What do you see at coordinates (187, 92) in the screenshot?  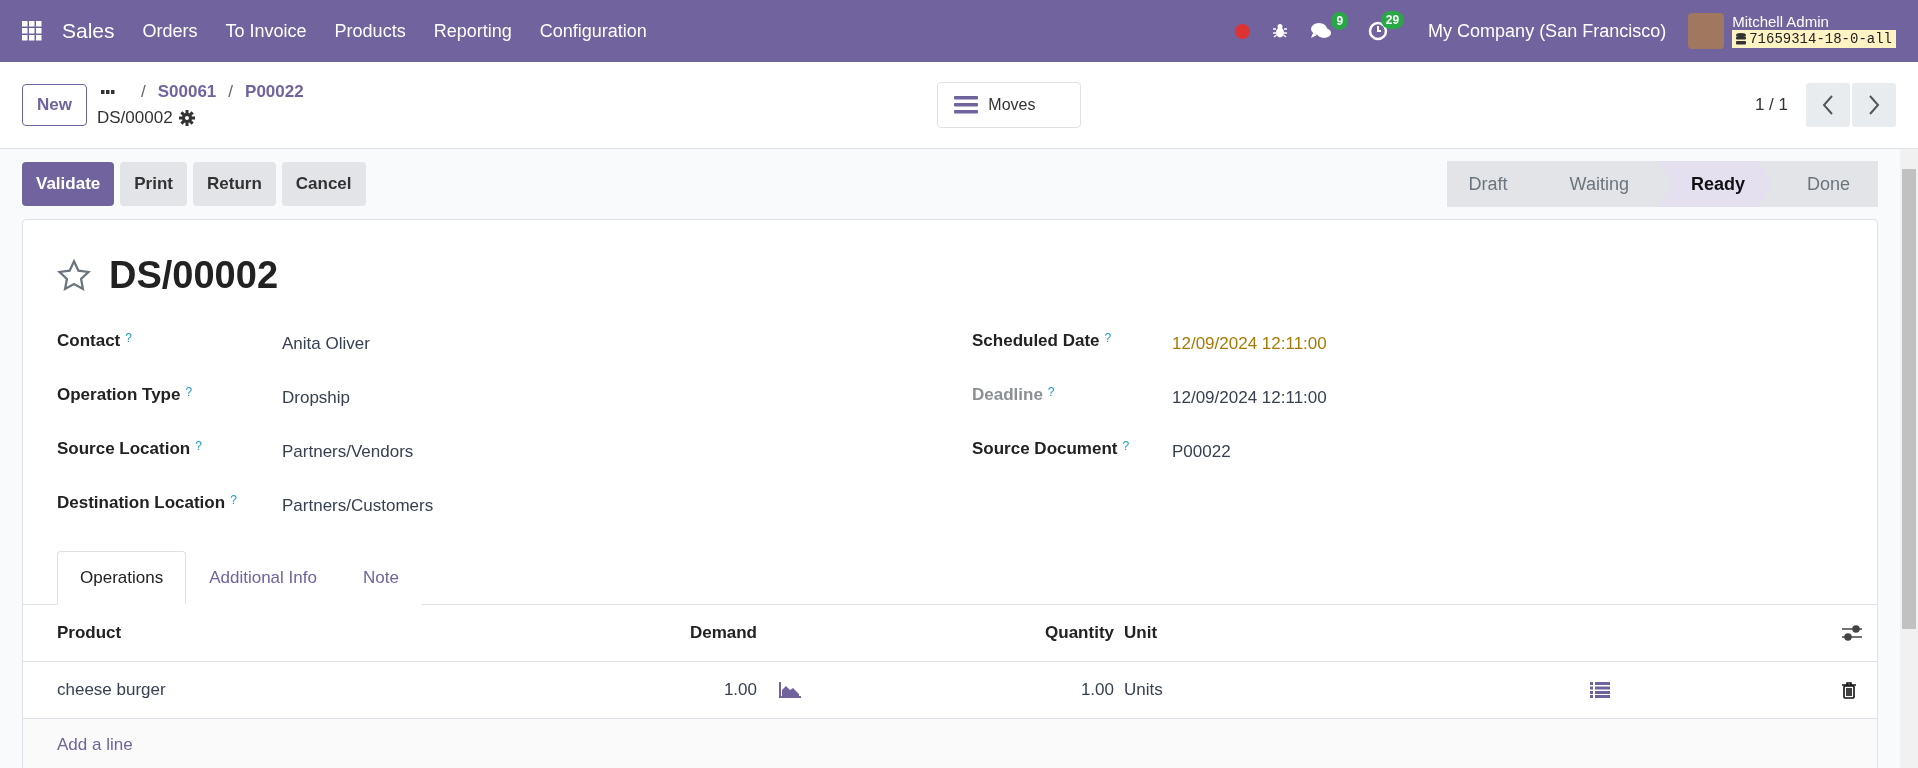 I see `breadcrumb-link: S00061` at bounding box center [187, 92].